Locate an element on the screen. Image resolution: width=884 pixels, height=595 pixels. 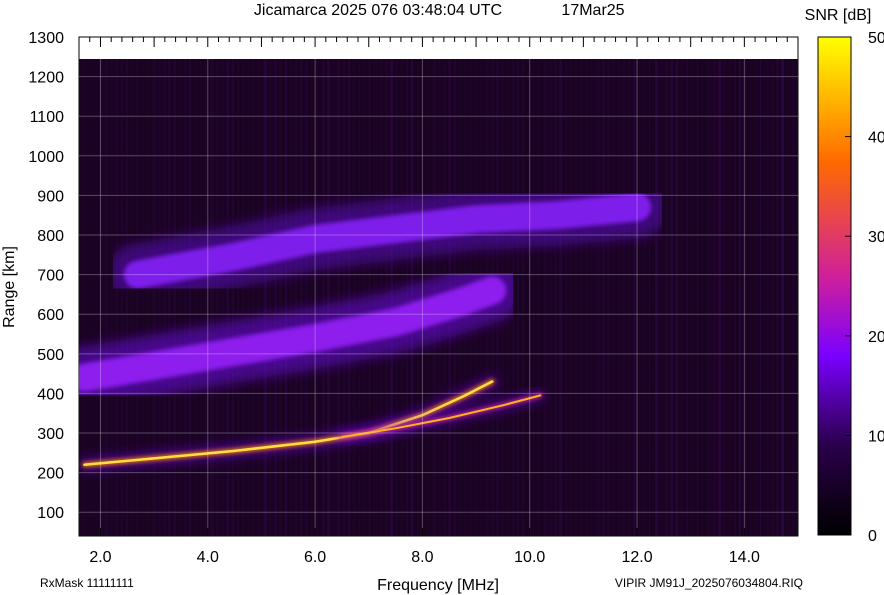
colorbar is located at coordinates (834, 286).